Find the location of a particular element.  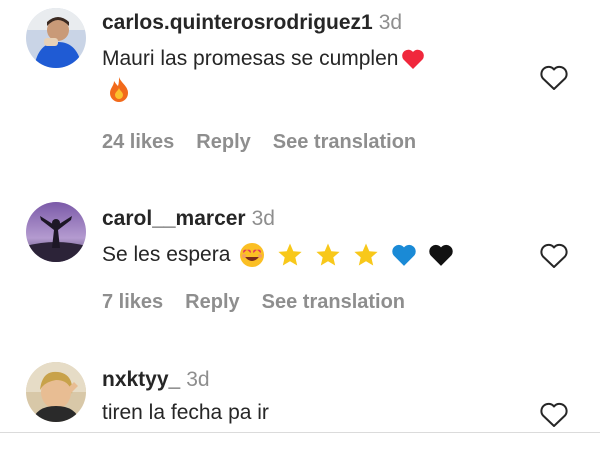

comment-username: carol__marcer is located at coordinates (174, 218).